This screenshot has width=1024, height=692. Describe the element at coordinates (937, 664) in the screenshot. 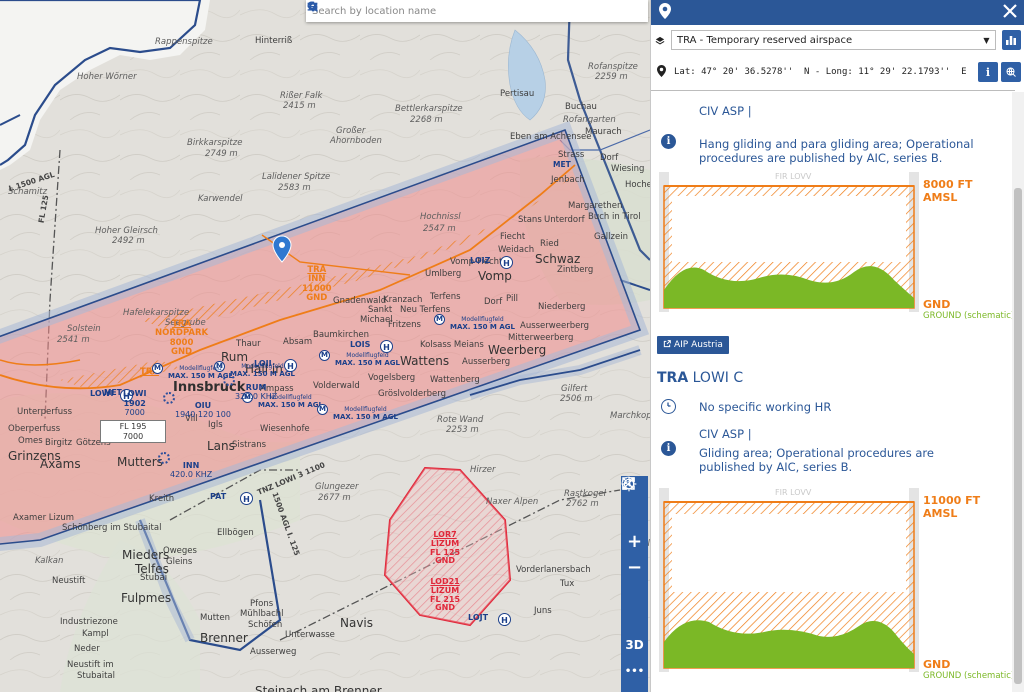

I see `lower-limit-2: GND` at that location.